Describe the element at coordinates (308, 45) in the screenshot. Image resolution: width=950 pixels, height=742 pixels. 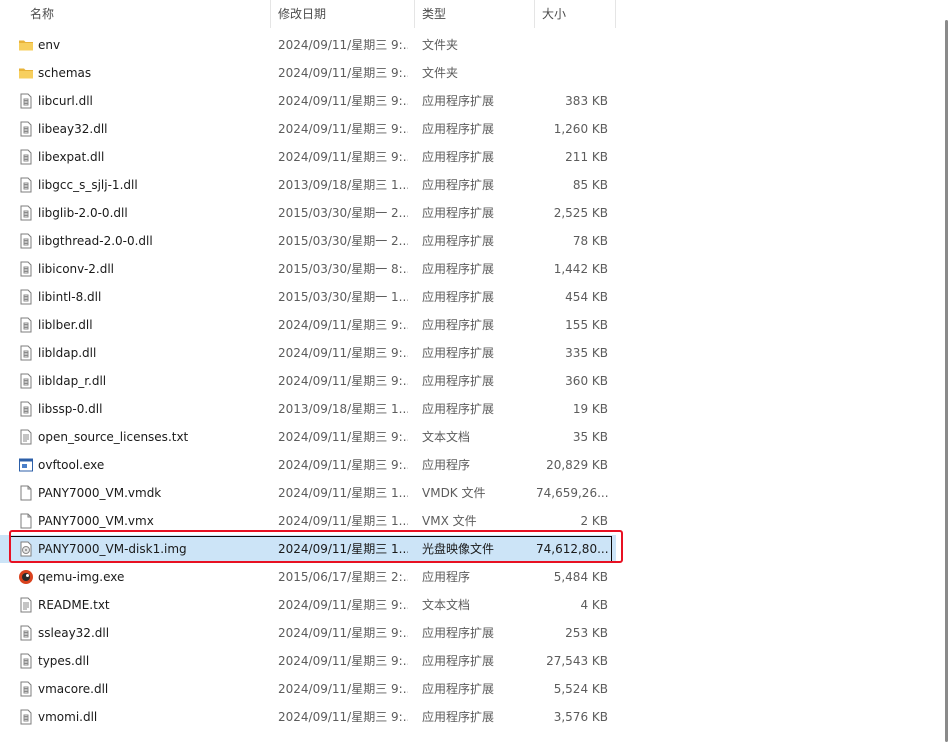
I see `file-row: env 2024/09/11/星期三 9:... 文件夹` at that location.